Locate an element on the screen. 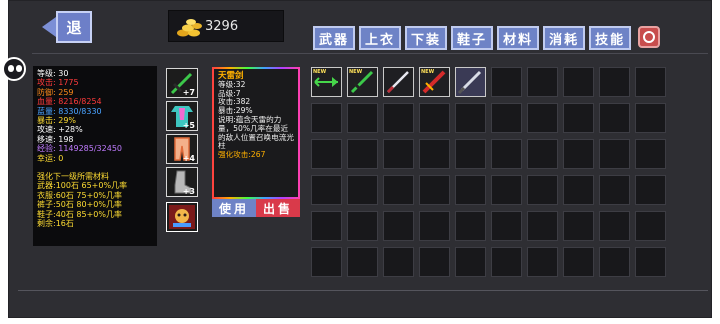 The image size is (720, 324). back-button: 退 is located at coordinates (68, 27).